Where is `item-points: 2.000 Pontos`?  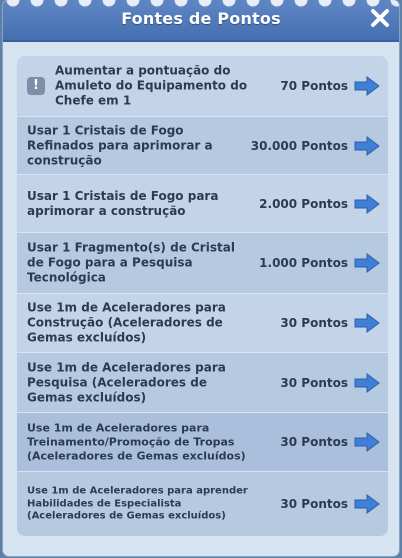 item-points: 2.000 Pontos is located at coordinates (303, 203).